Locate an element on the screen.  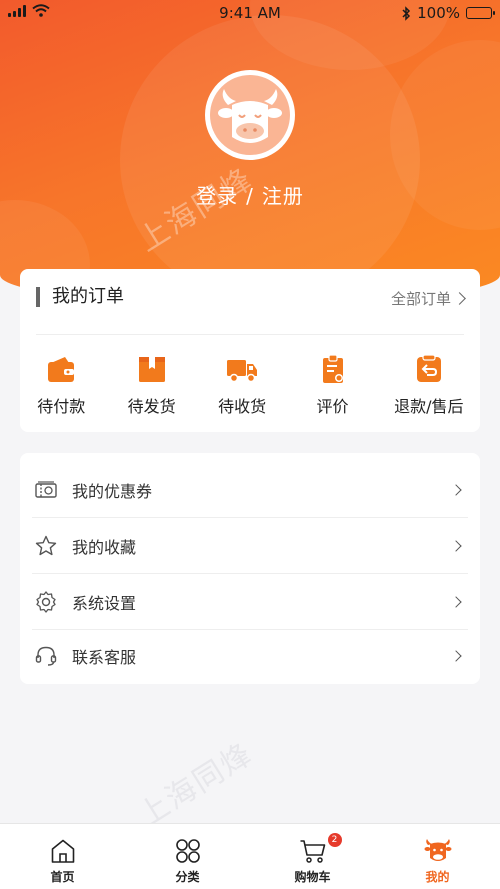
coupon-icon is located at coordinates (46, 489).